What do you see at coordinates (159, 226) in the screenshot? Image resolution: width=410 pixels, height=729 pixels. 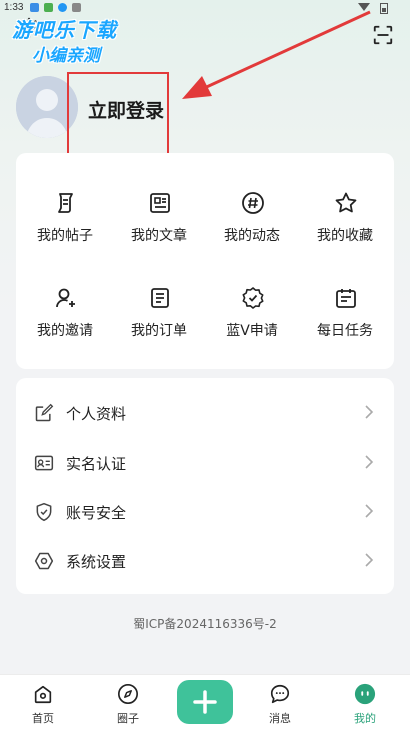 I see `feature-my-articles: 我的文章` at bounding box center [159, 226].